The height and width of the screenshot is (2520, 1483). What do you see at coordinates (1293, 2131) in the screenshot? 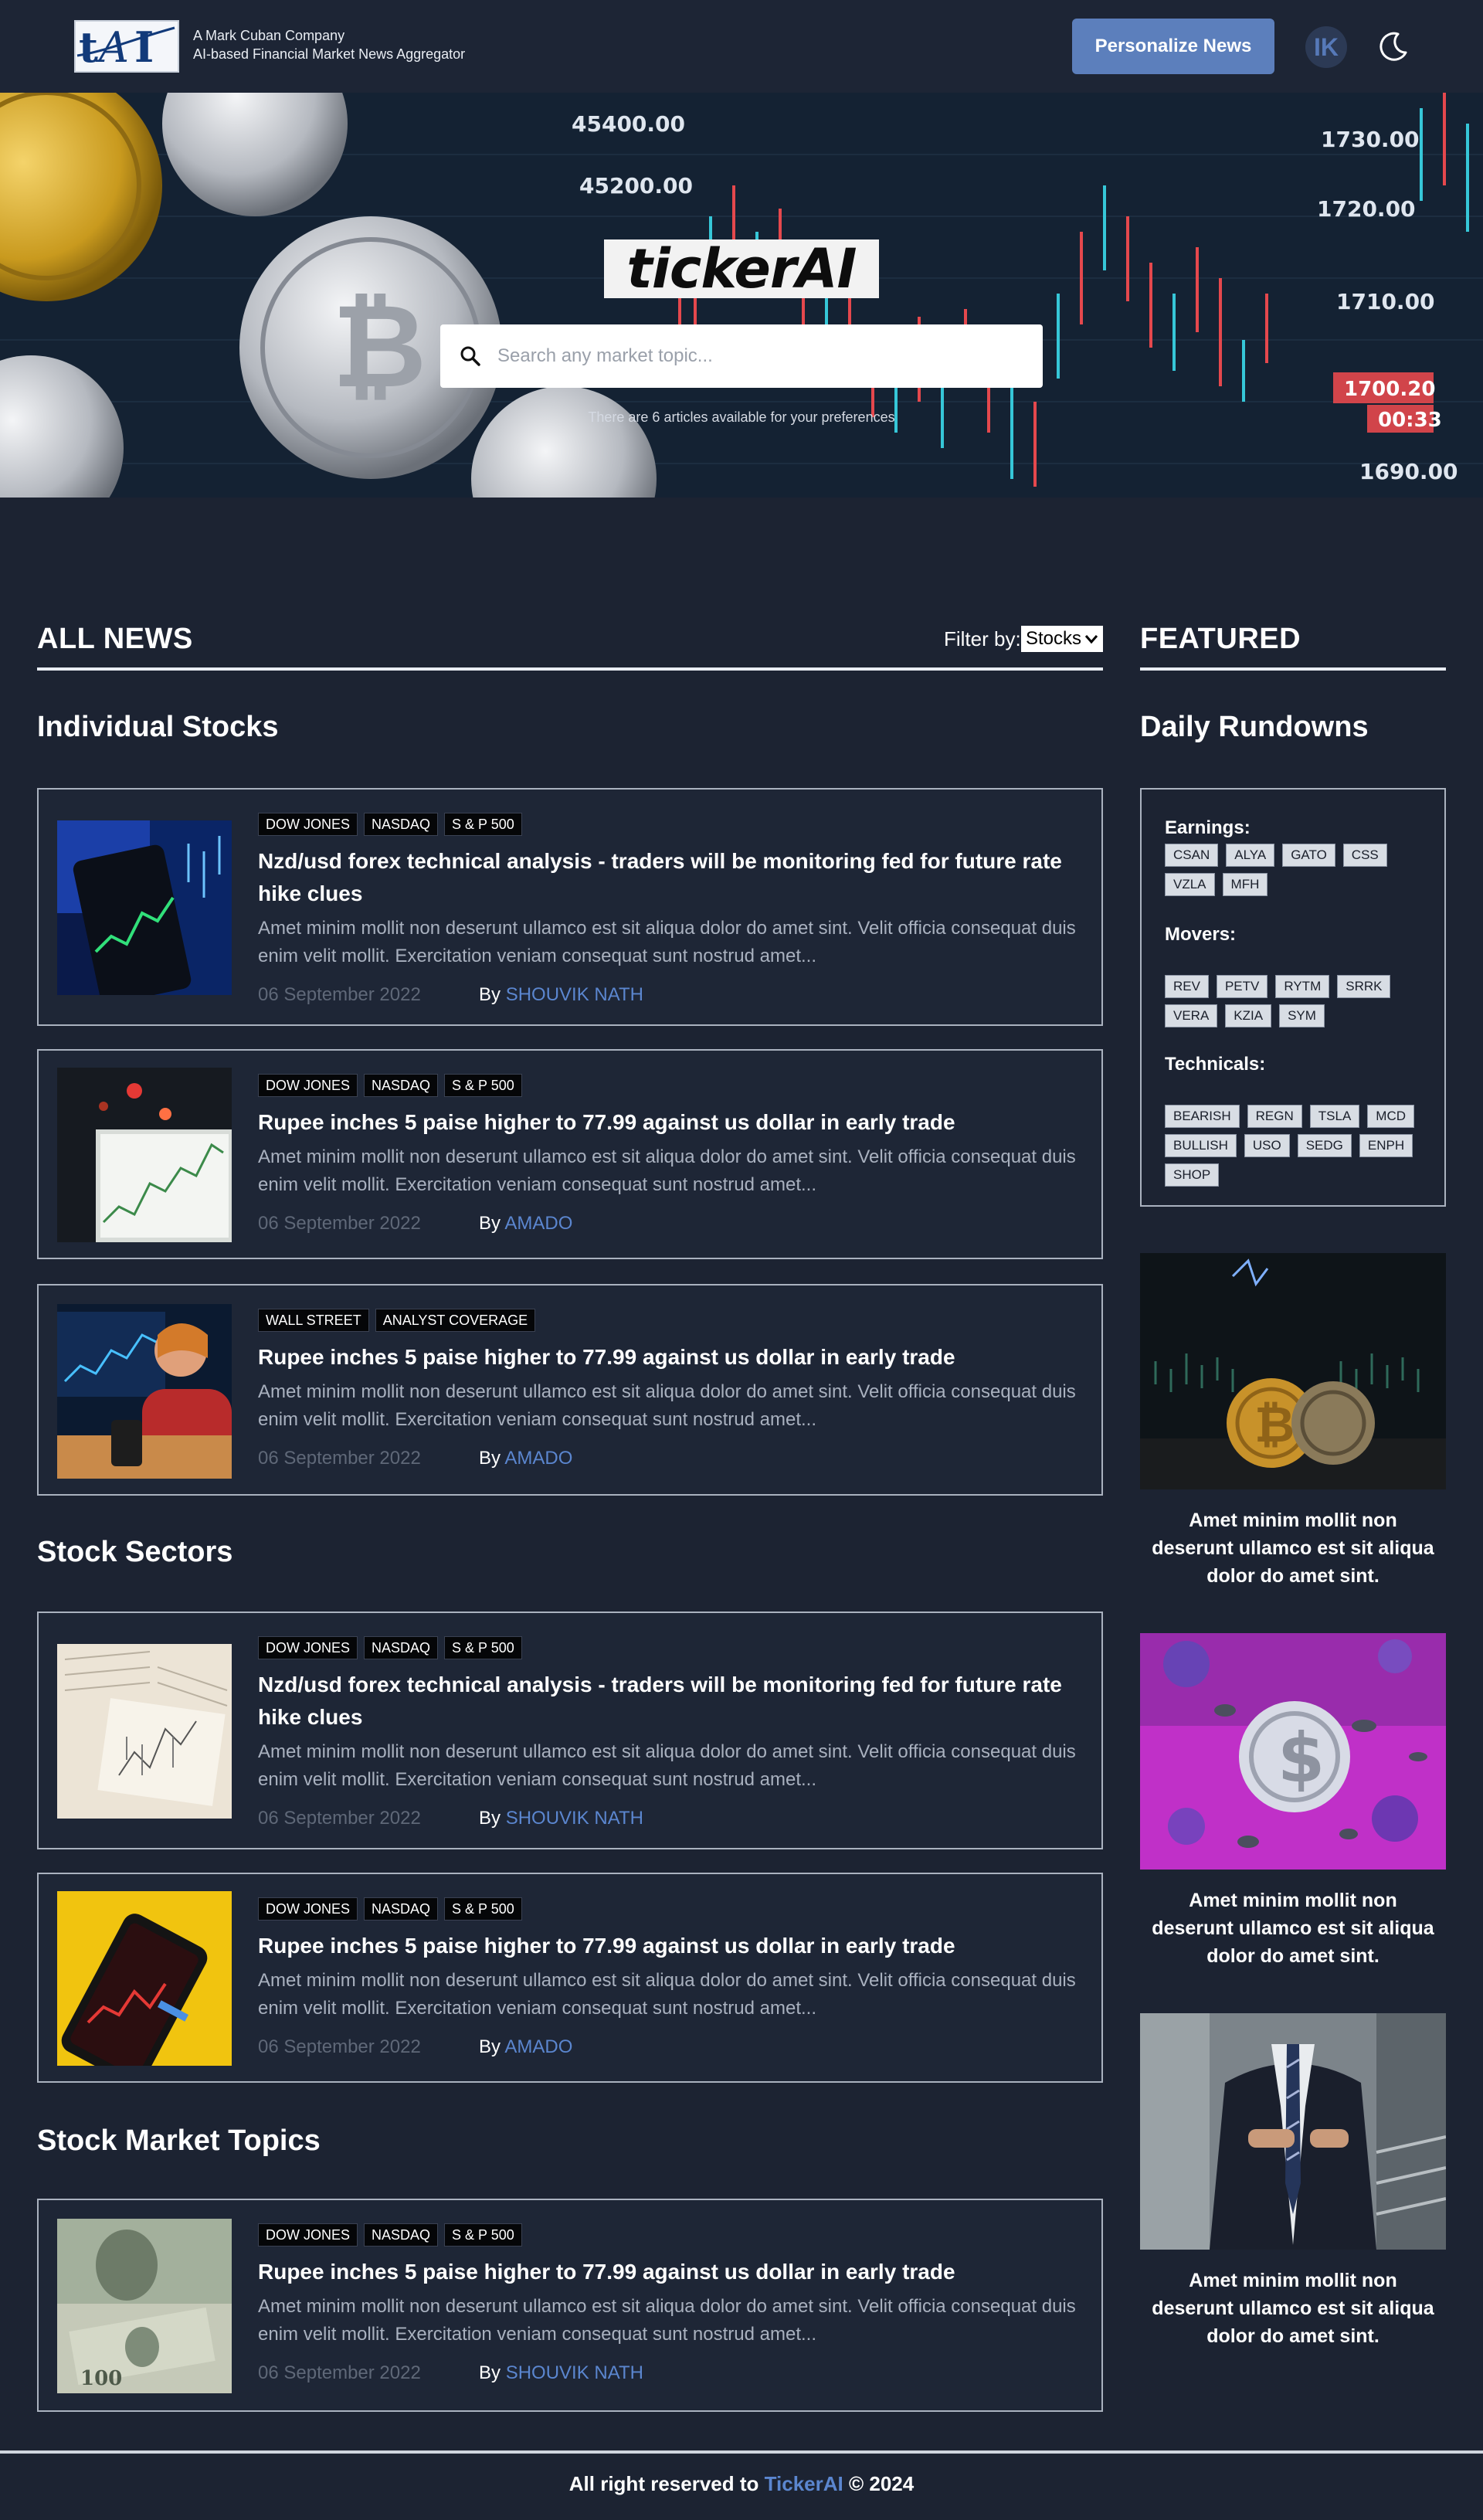
I see `featured-image` at bounding box center [1293, 2131].